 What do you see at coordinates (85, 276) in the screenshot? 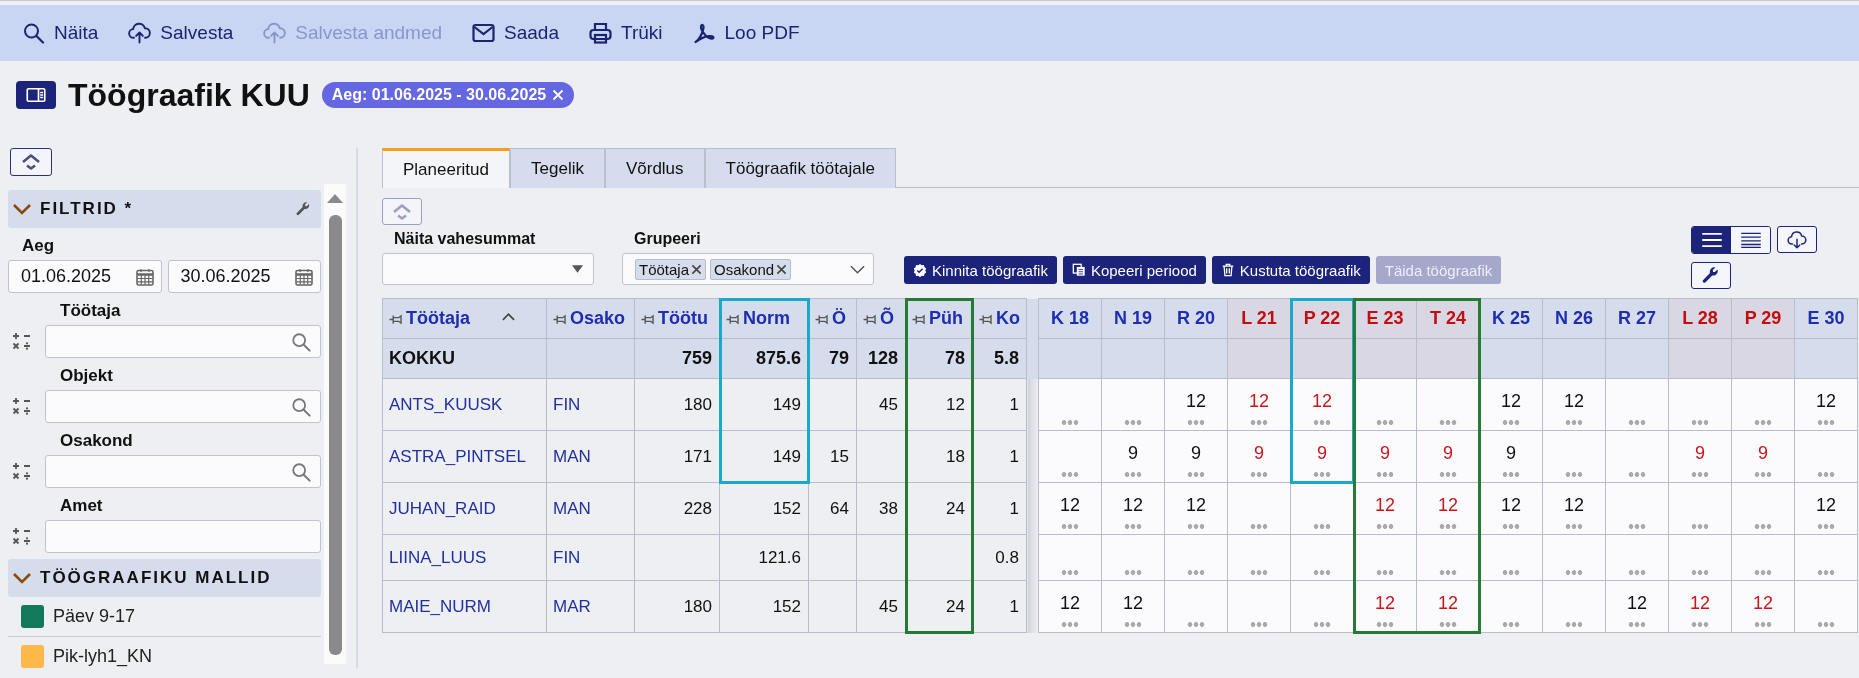
I see `date-field: 01.06.2025` at bounding box center [85, 276].